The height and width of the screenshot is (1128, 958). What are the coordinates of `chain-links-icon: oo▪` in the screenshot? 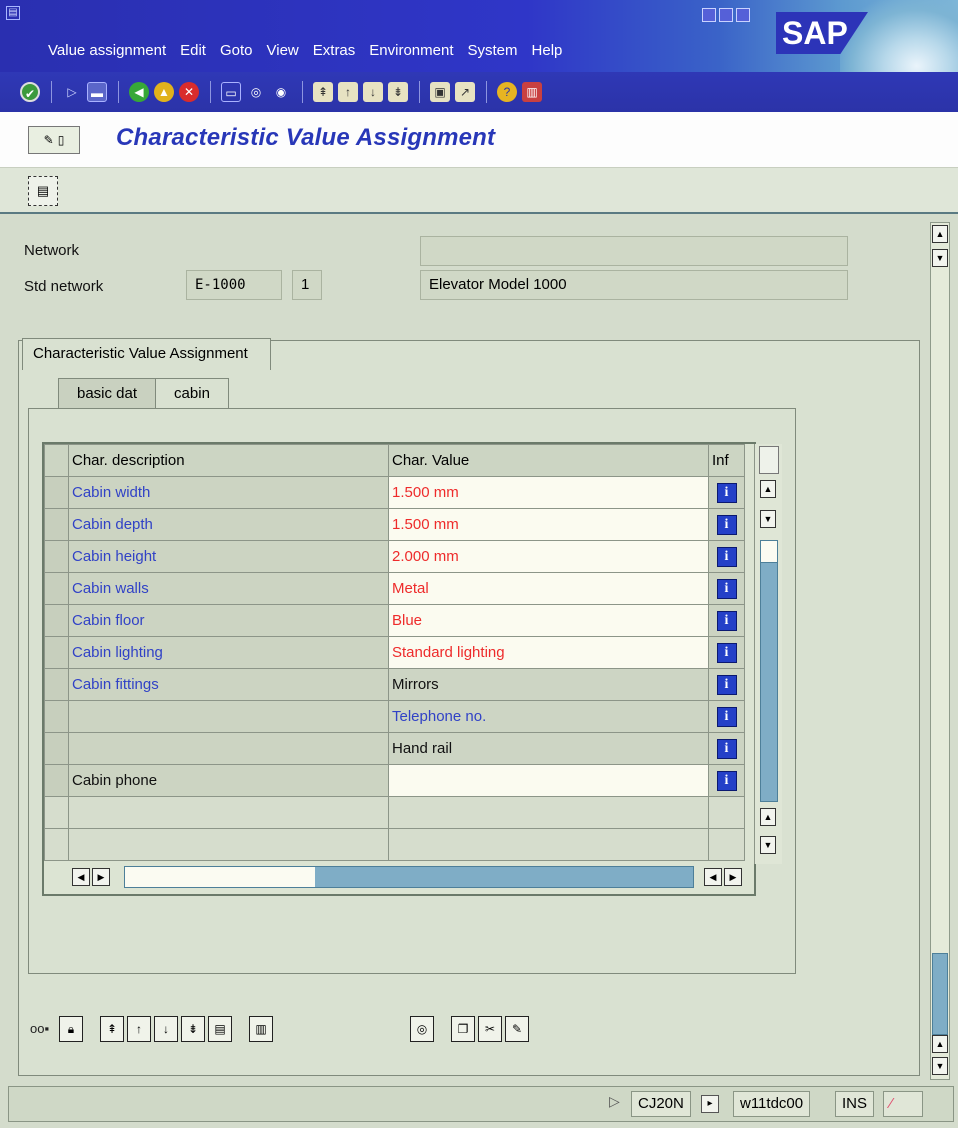 It's located at (43, 1029).